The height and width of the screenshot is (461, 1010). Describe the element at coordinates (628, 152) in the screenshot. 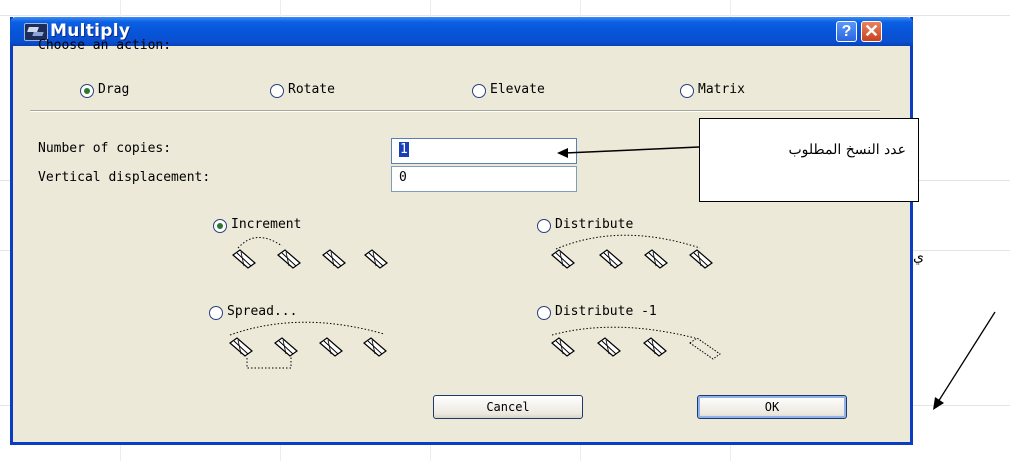

I see `callout-arrow` at that location.